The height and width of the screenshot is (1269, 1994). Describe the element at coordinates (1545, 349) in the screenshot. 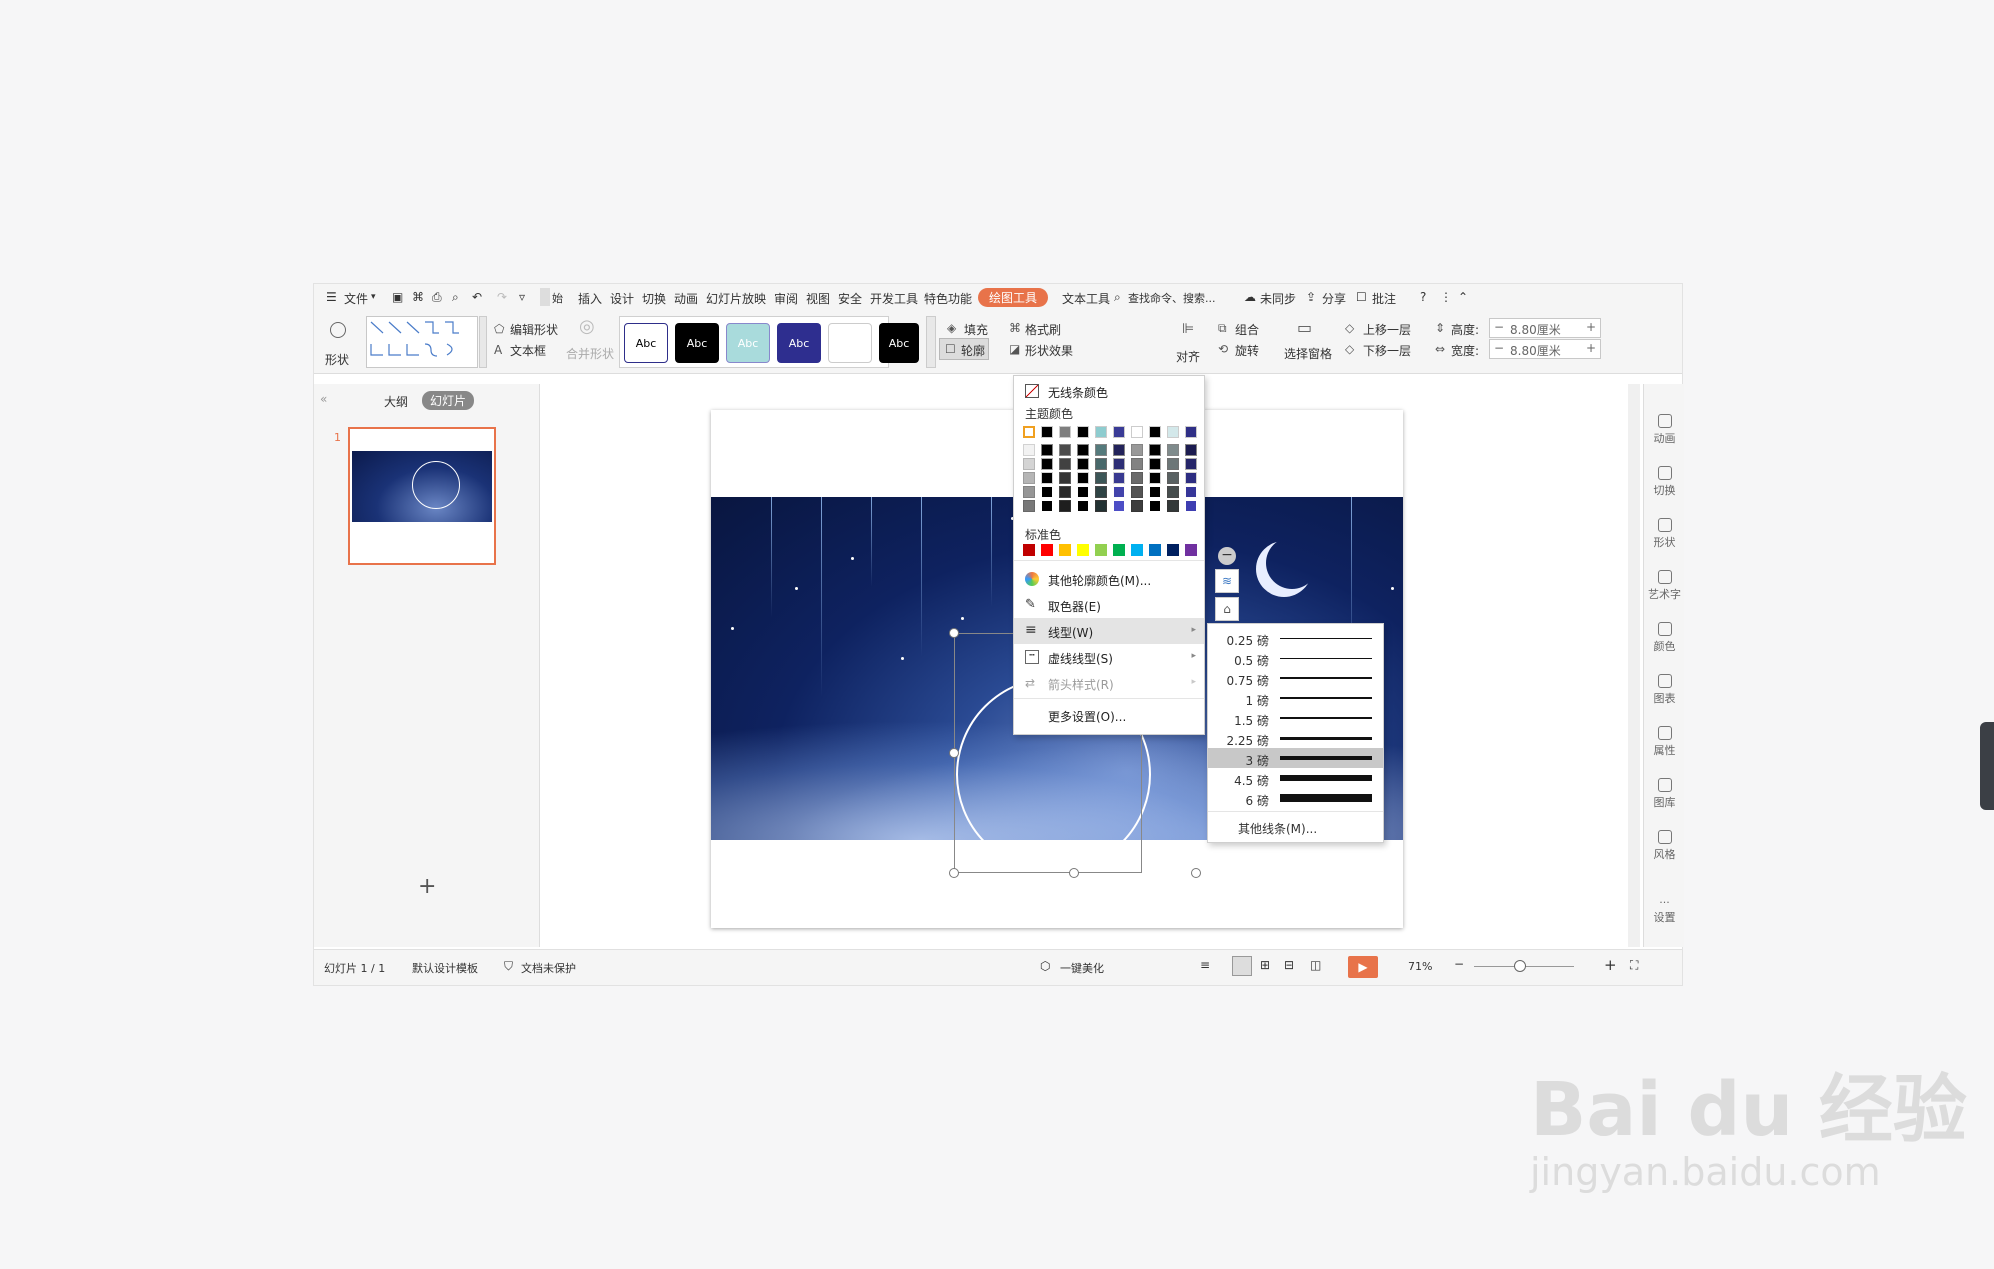

I see `width-input: 8.80厘米 − +` at that location.